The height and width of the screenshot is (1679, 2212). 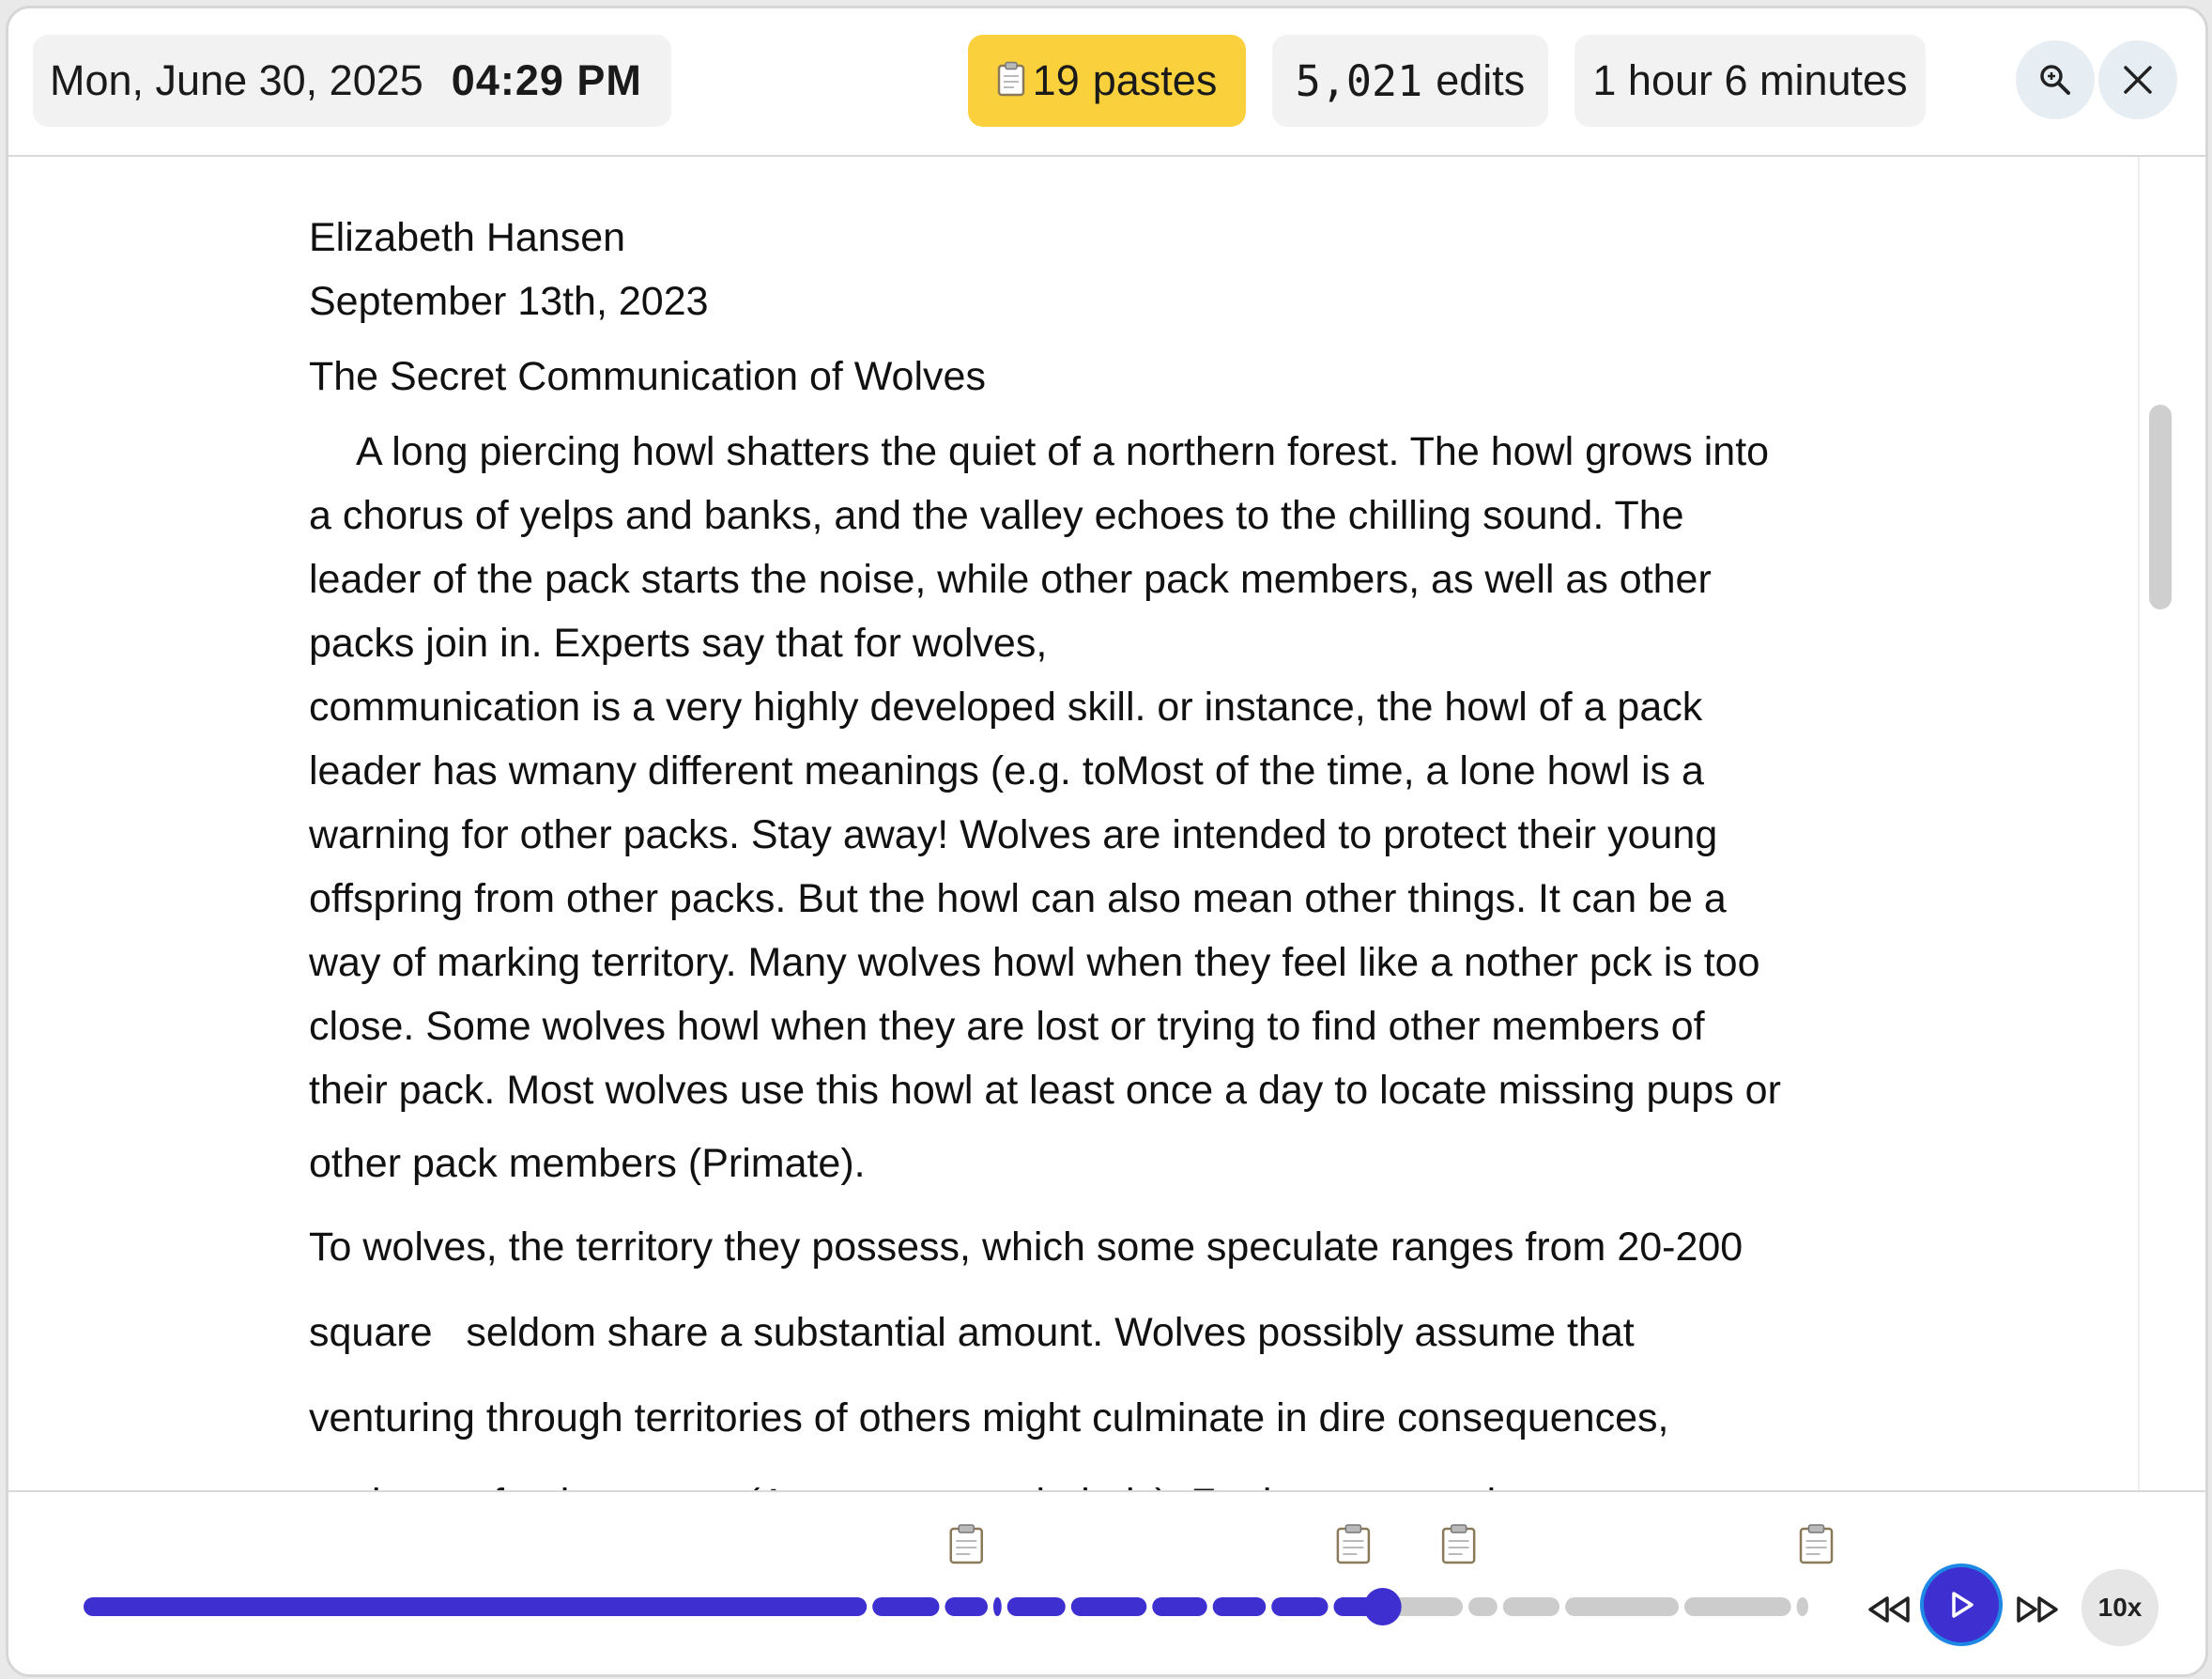 I want to click on author-line: Elizabeth Hansen, so click(x=467, y=237).